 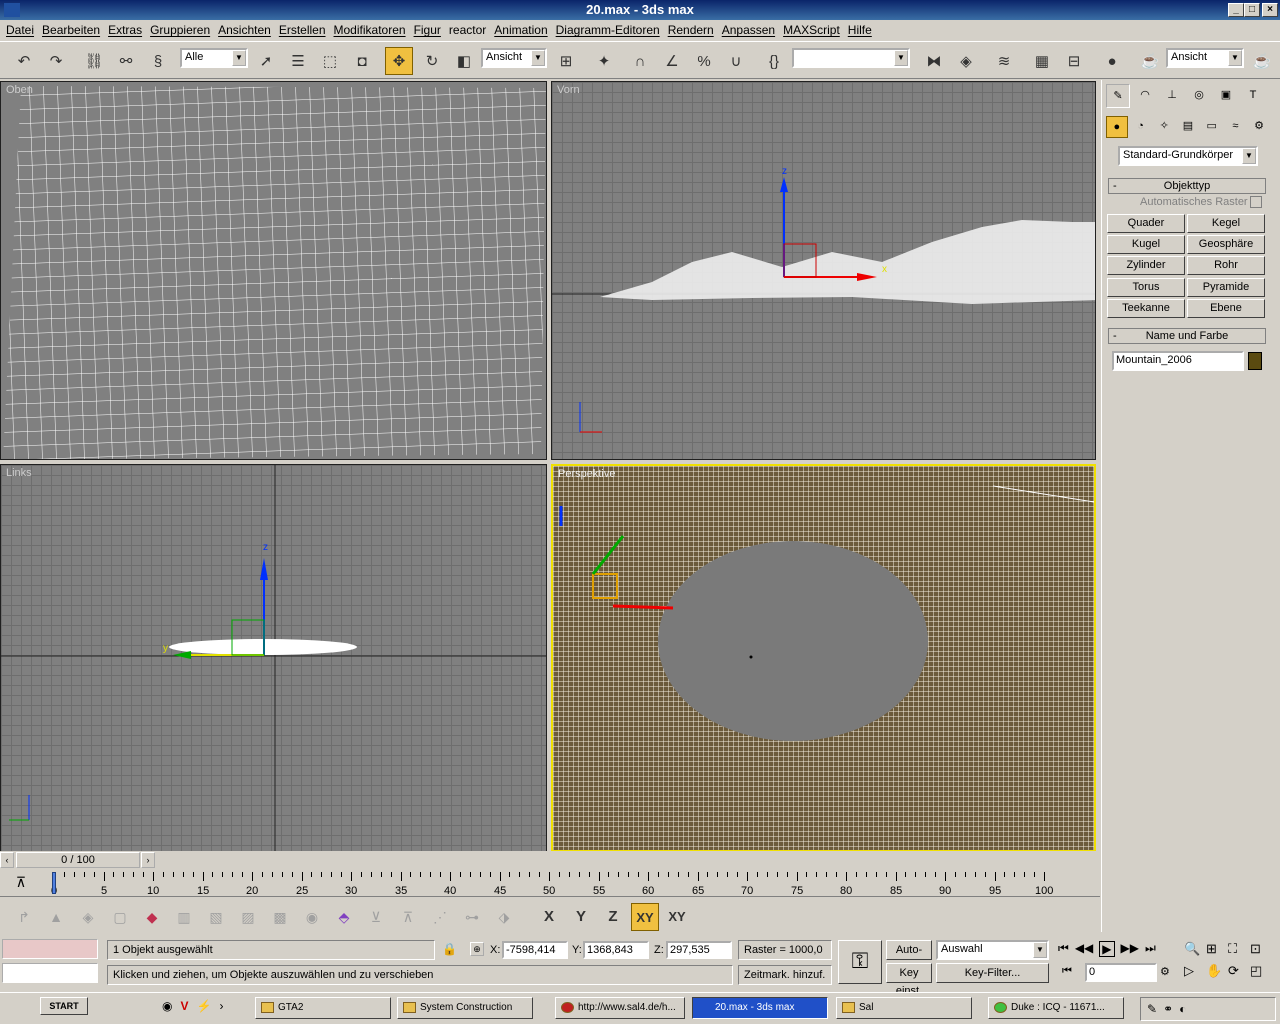 What do you see at coordinates (184, 1006) in the screenshot?
I see `vc-icon: V` at bounding box center [184, 1006].